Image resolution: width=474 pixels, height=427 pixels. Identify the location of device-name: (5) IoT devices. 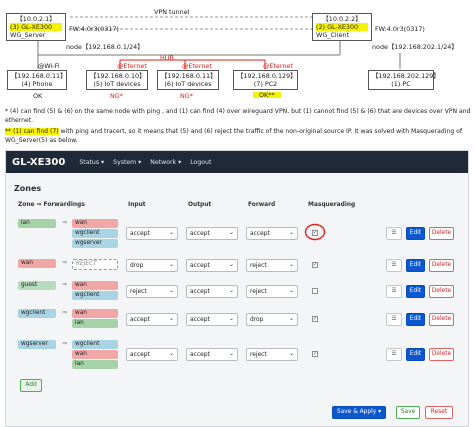
(117, 84).